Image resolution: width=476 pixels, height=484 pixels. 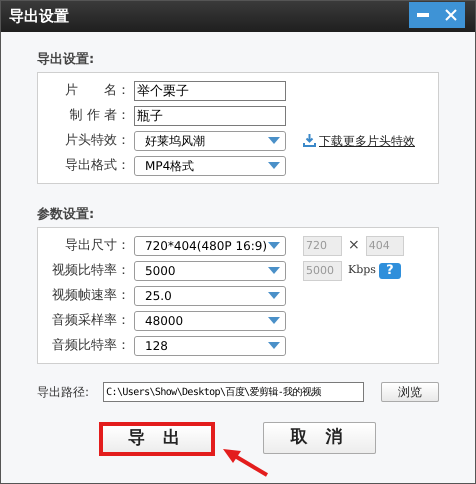 I want to click on dropdown: 720*404(480P 16:9), so click(x=210, y=246).